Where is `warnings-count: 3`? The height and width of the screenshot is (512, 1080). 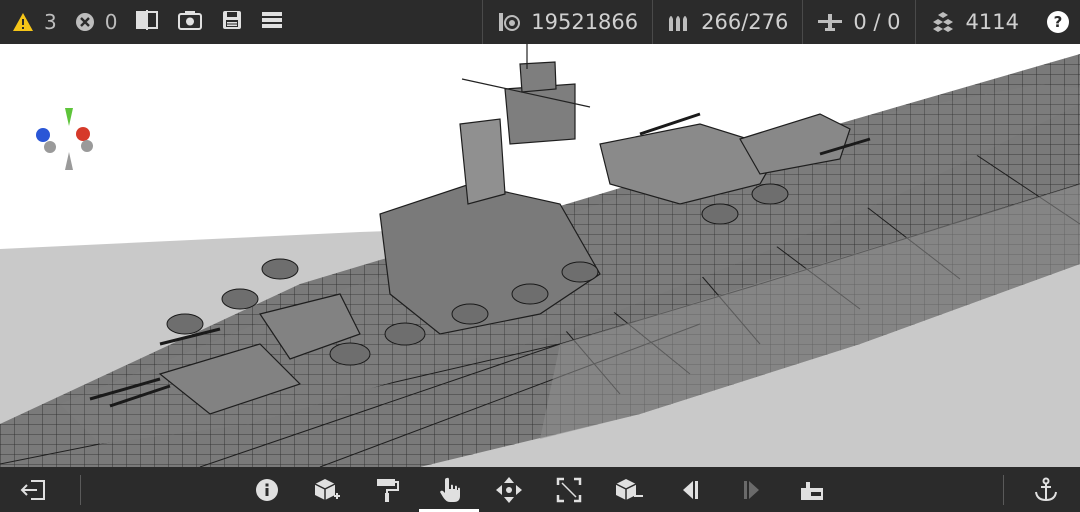 warnings-count: 3 is located at coordinates (50, 22).